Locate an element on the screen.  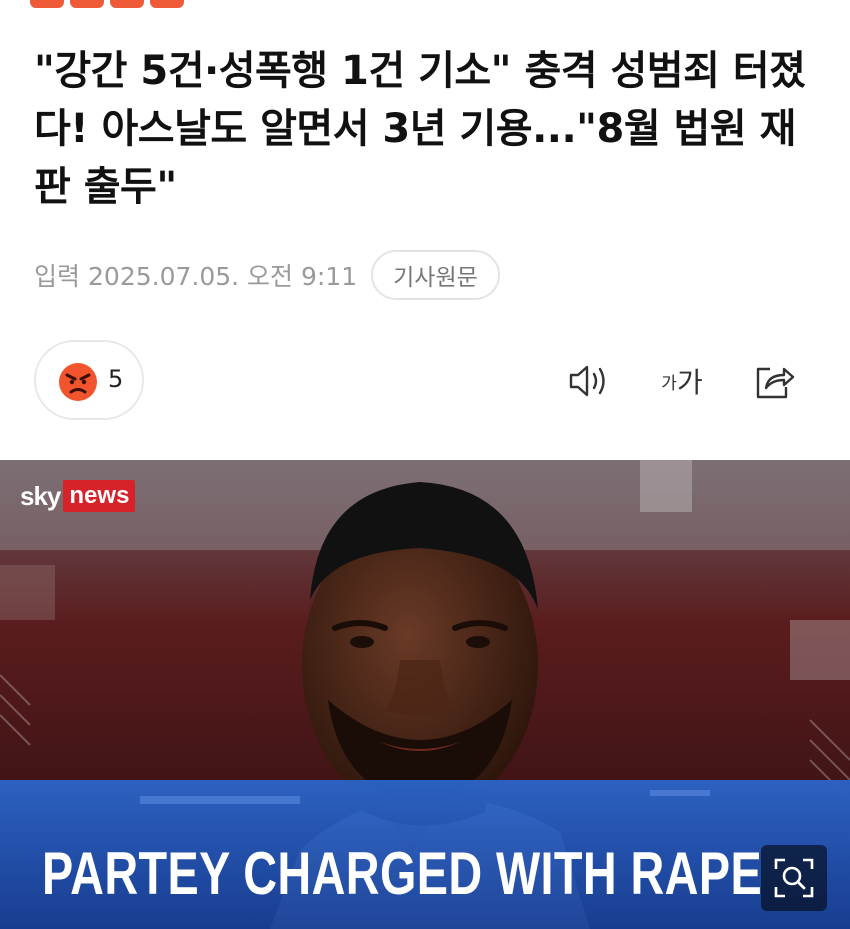
listen-button is located at coordinates (589, 381).